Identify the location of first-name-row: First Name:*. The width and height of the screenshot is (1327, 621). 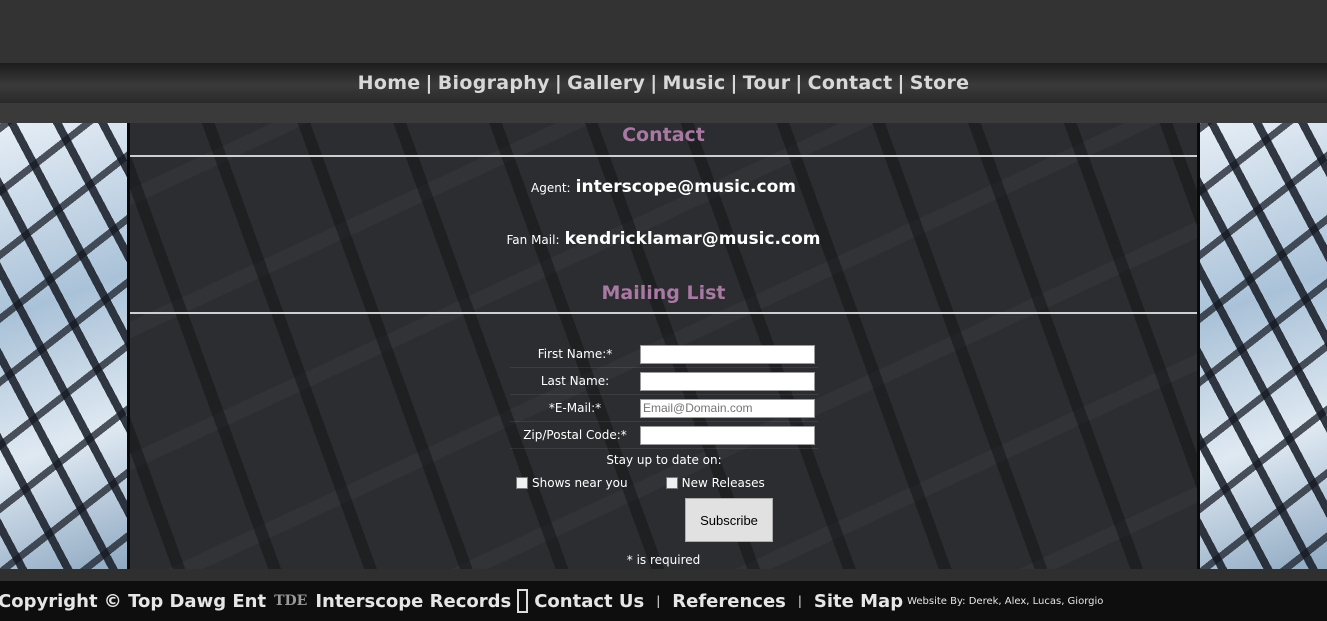
(664, 354).